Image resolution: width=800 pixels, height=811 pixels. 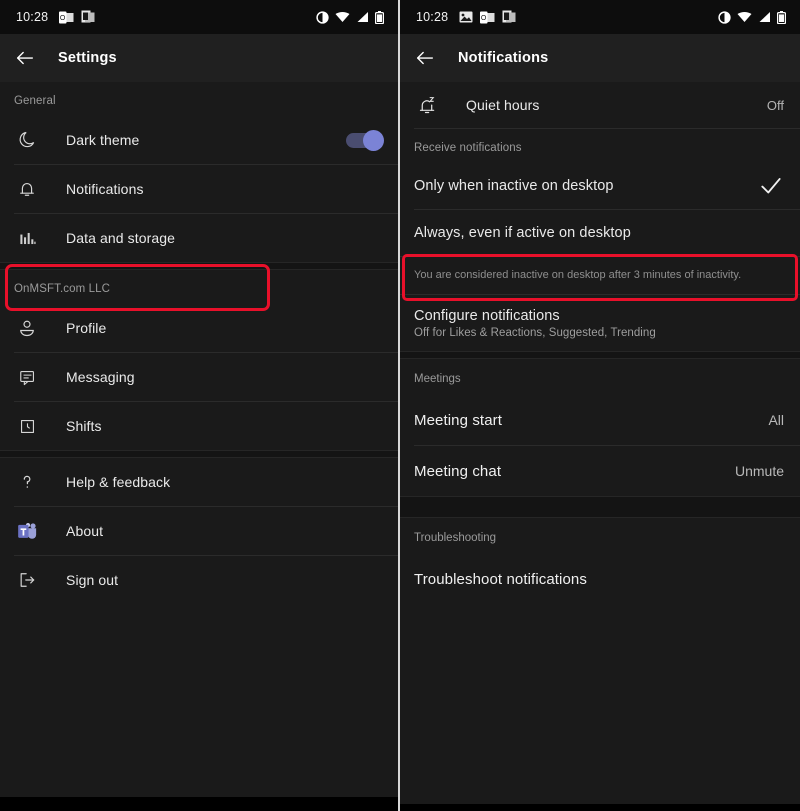 I want to click on bell-icon, so click(x=27, y=189).